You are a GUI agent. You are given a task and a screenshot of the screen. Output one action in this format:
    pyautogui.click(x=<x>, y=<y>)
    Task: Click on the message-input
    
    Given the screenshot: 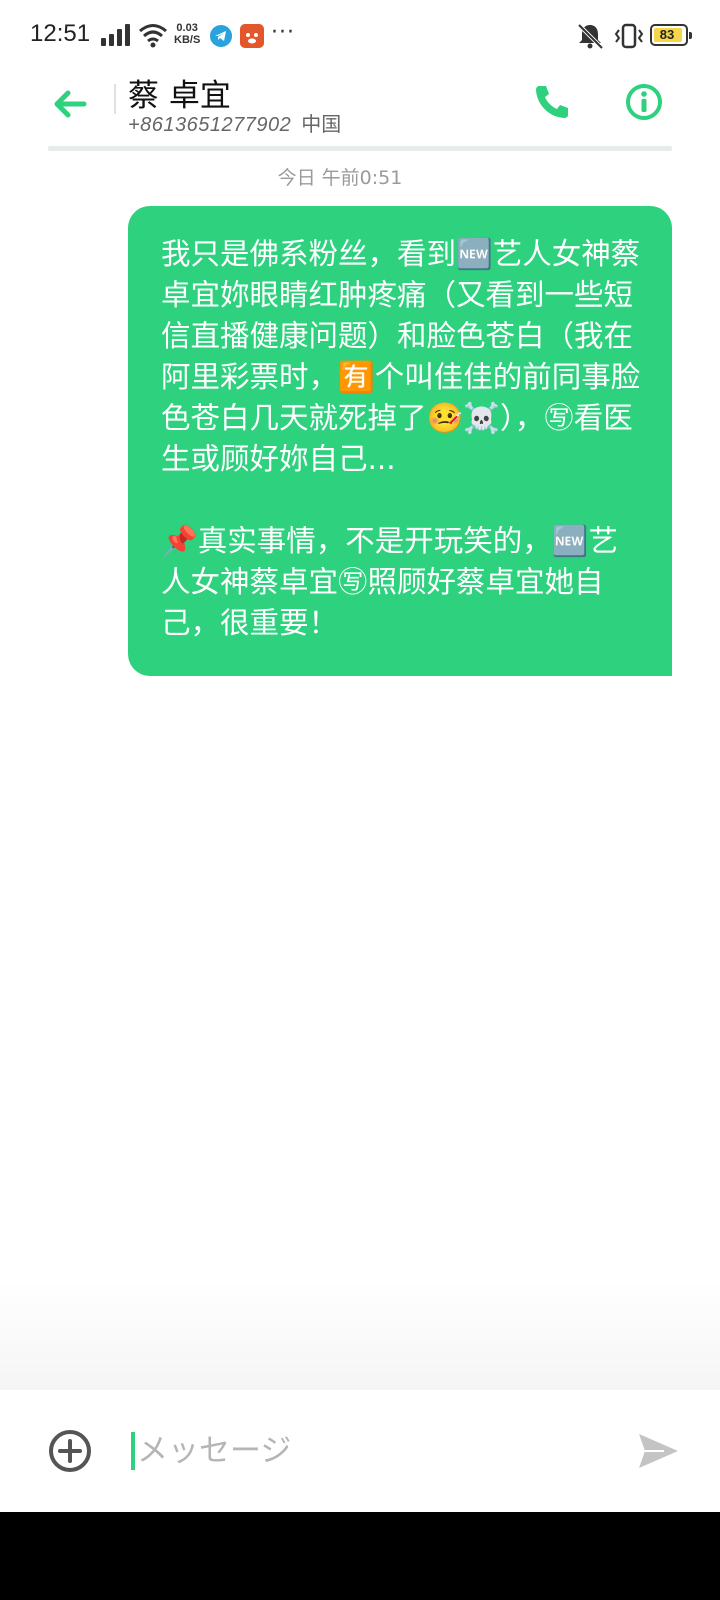 What is the action you would take?
    pyautogui.click(x=367, y=1451)
    